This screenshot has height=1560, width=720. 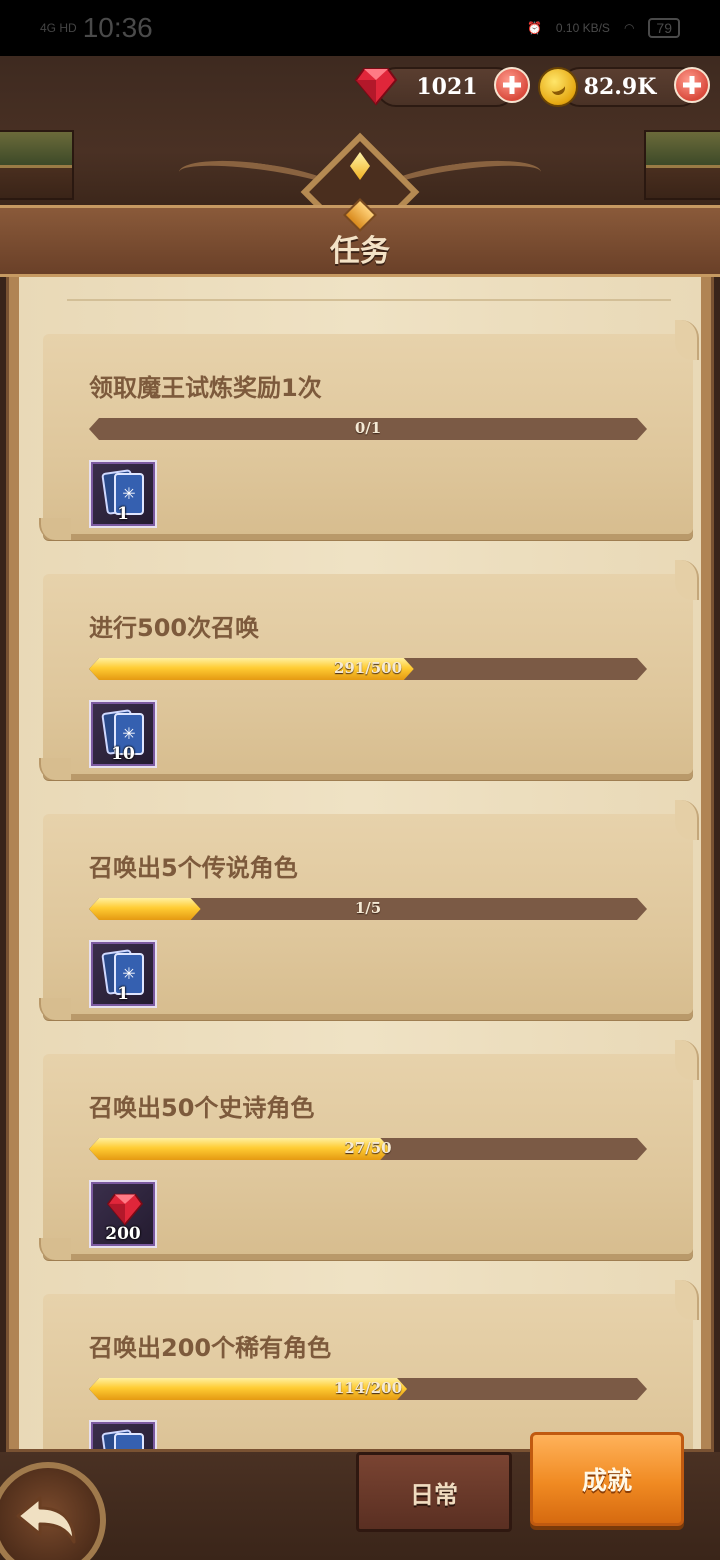 I want to click on task-progress-text: 0/1, so click(x=368, y=428).